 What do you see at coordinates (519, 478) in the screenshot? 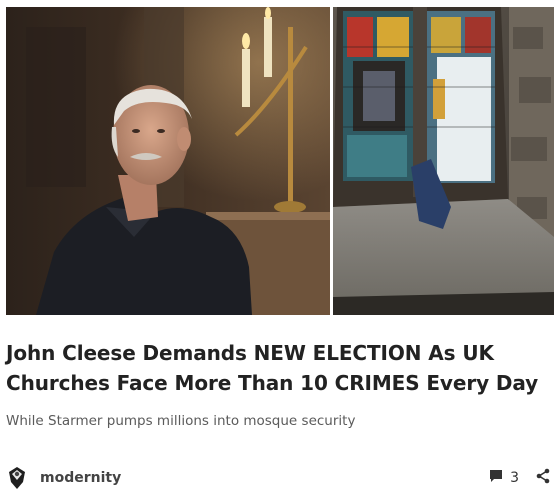
I see `post-actions: 3` at bounding box center [519, 478].